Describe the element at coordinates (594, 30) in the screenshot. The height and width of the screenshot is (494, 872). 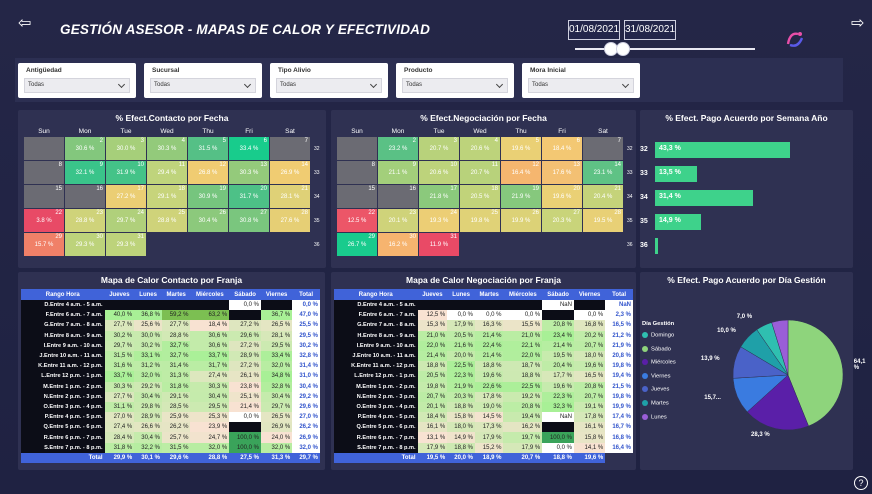
I see `date-from-input: 01/08/2021` at that location.